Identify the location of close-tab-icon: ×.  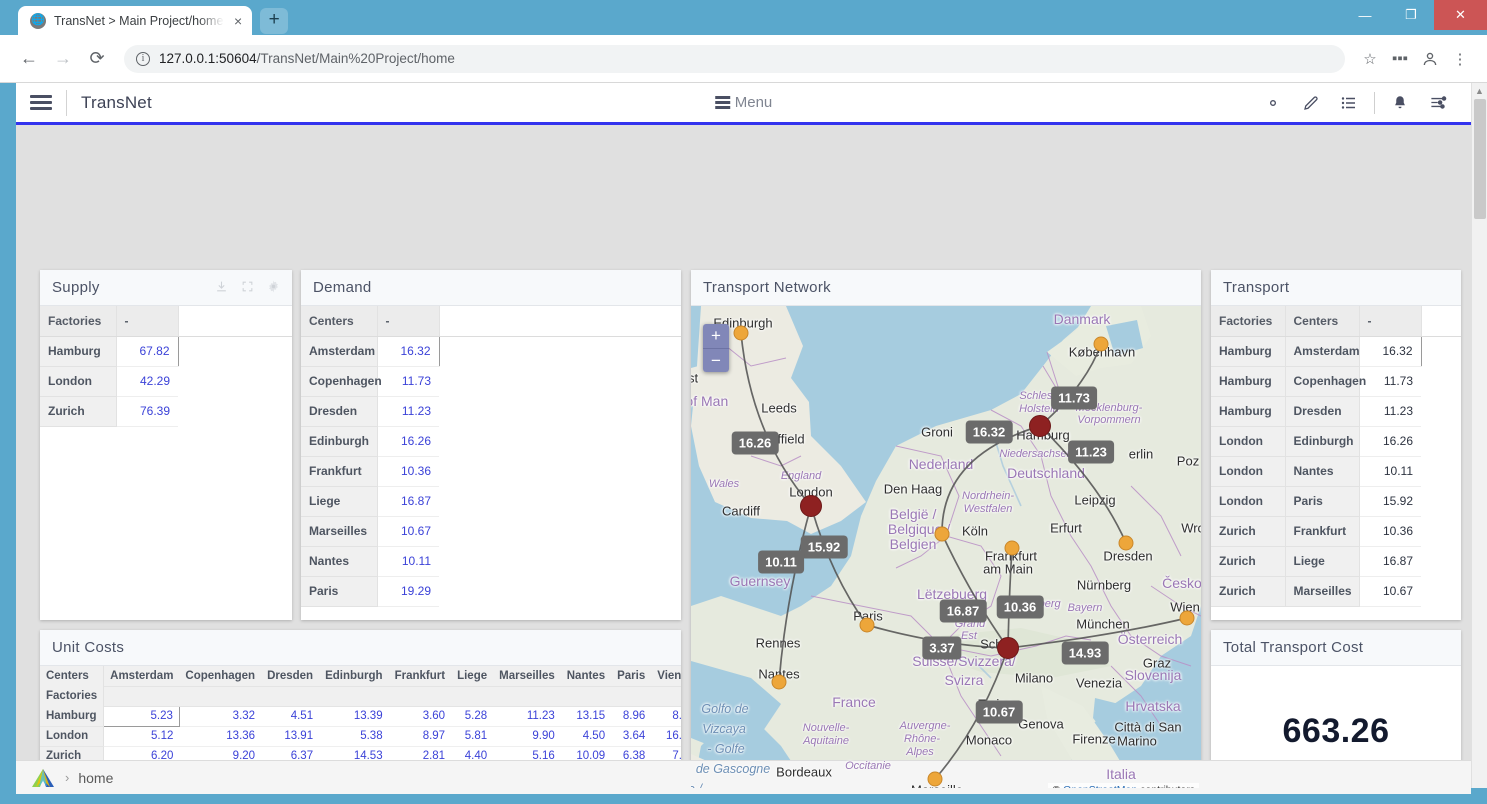
(238, 21).